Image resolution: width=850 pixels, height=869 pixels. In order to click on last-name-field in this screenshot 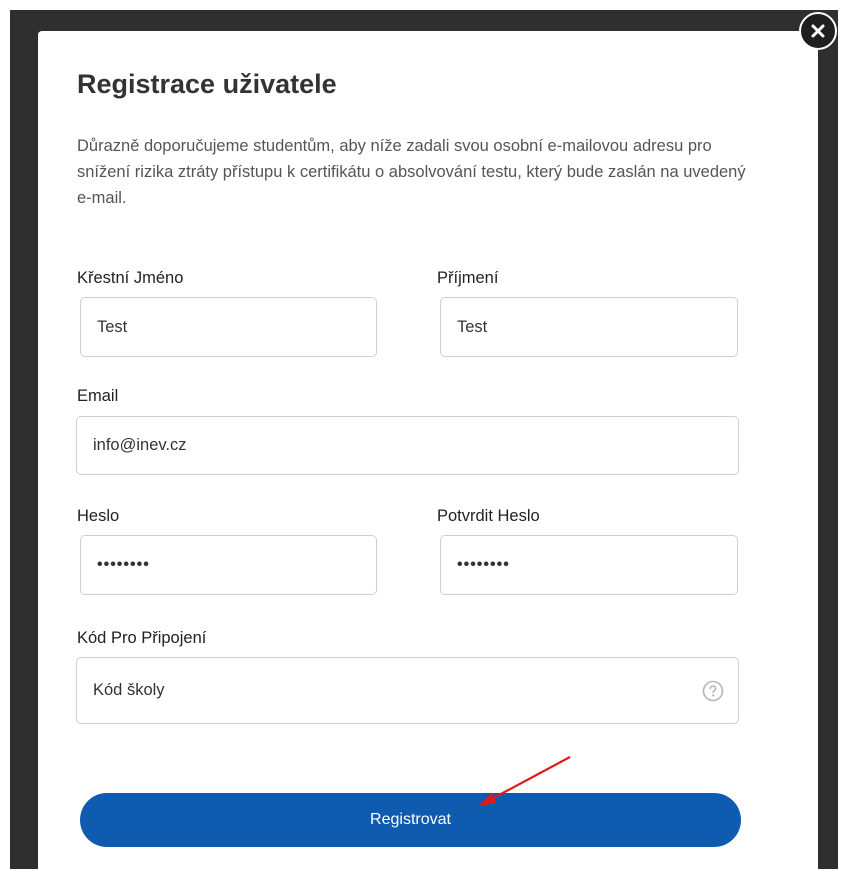, I will do `click(589, 327)`.